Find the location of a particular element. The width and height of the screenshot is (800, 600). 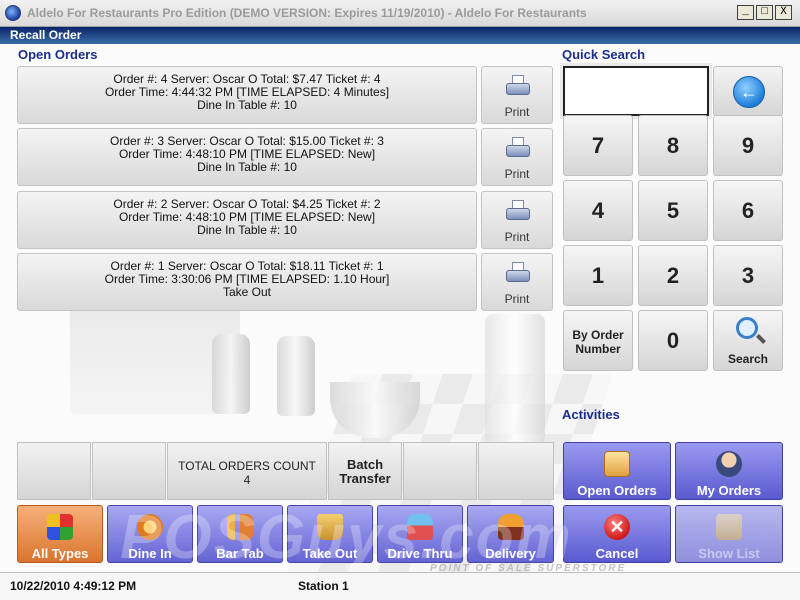

order-type-all-types: All Types is located at coordinates (60, 534).